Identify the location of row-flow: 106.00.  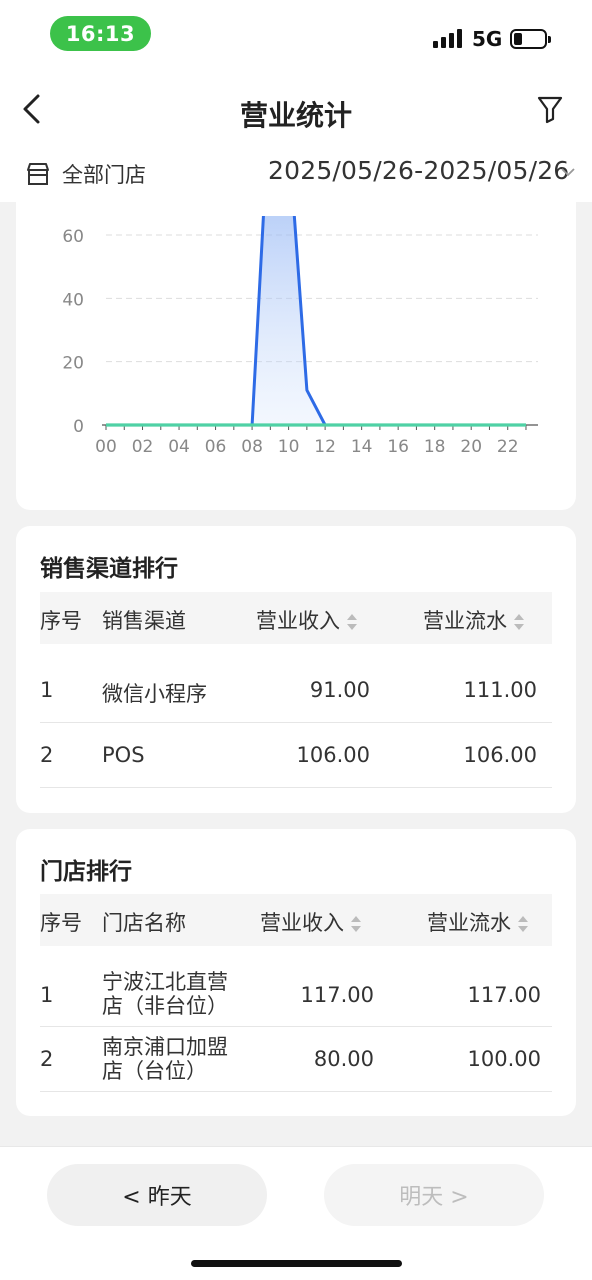
(500, 755).